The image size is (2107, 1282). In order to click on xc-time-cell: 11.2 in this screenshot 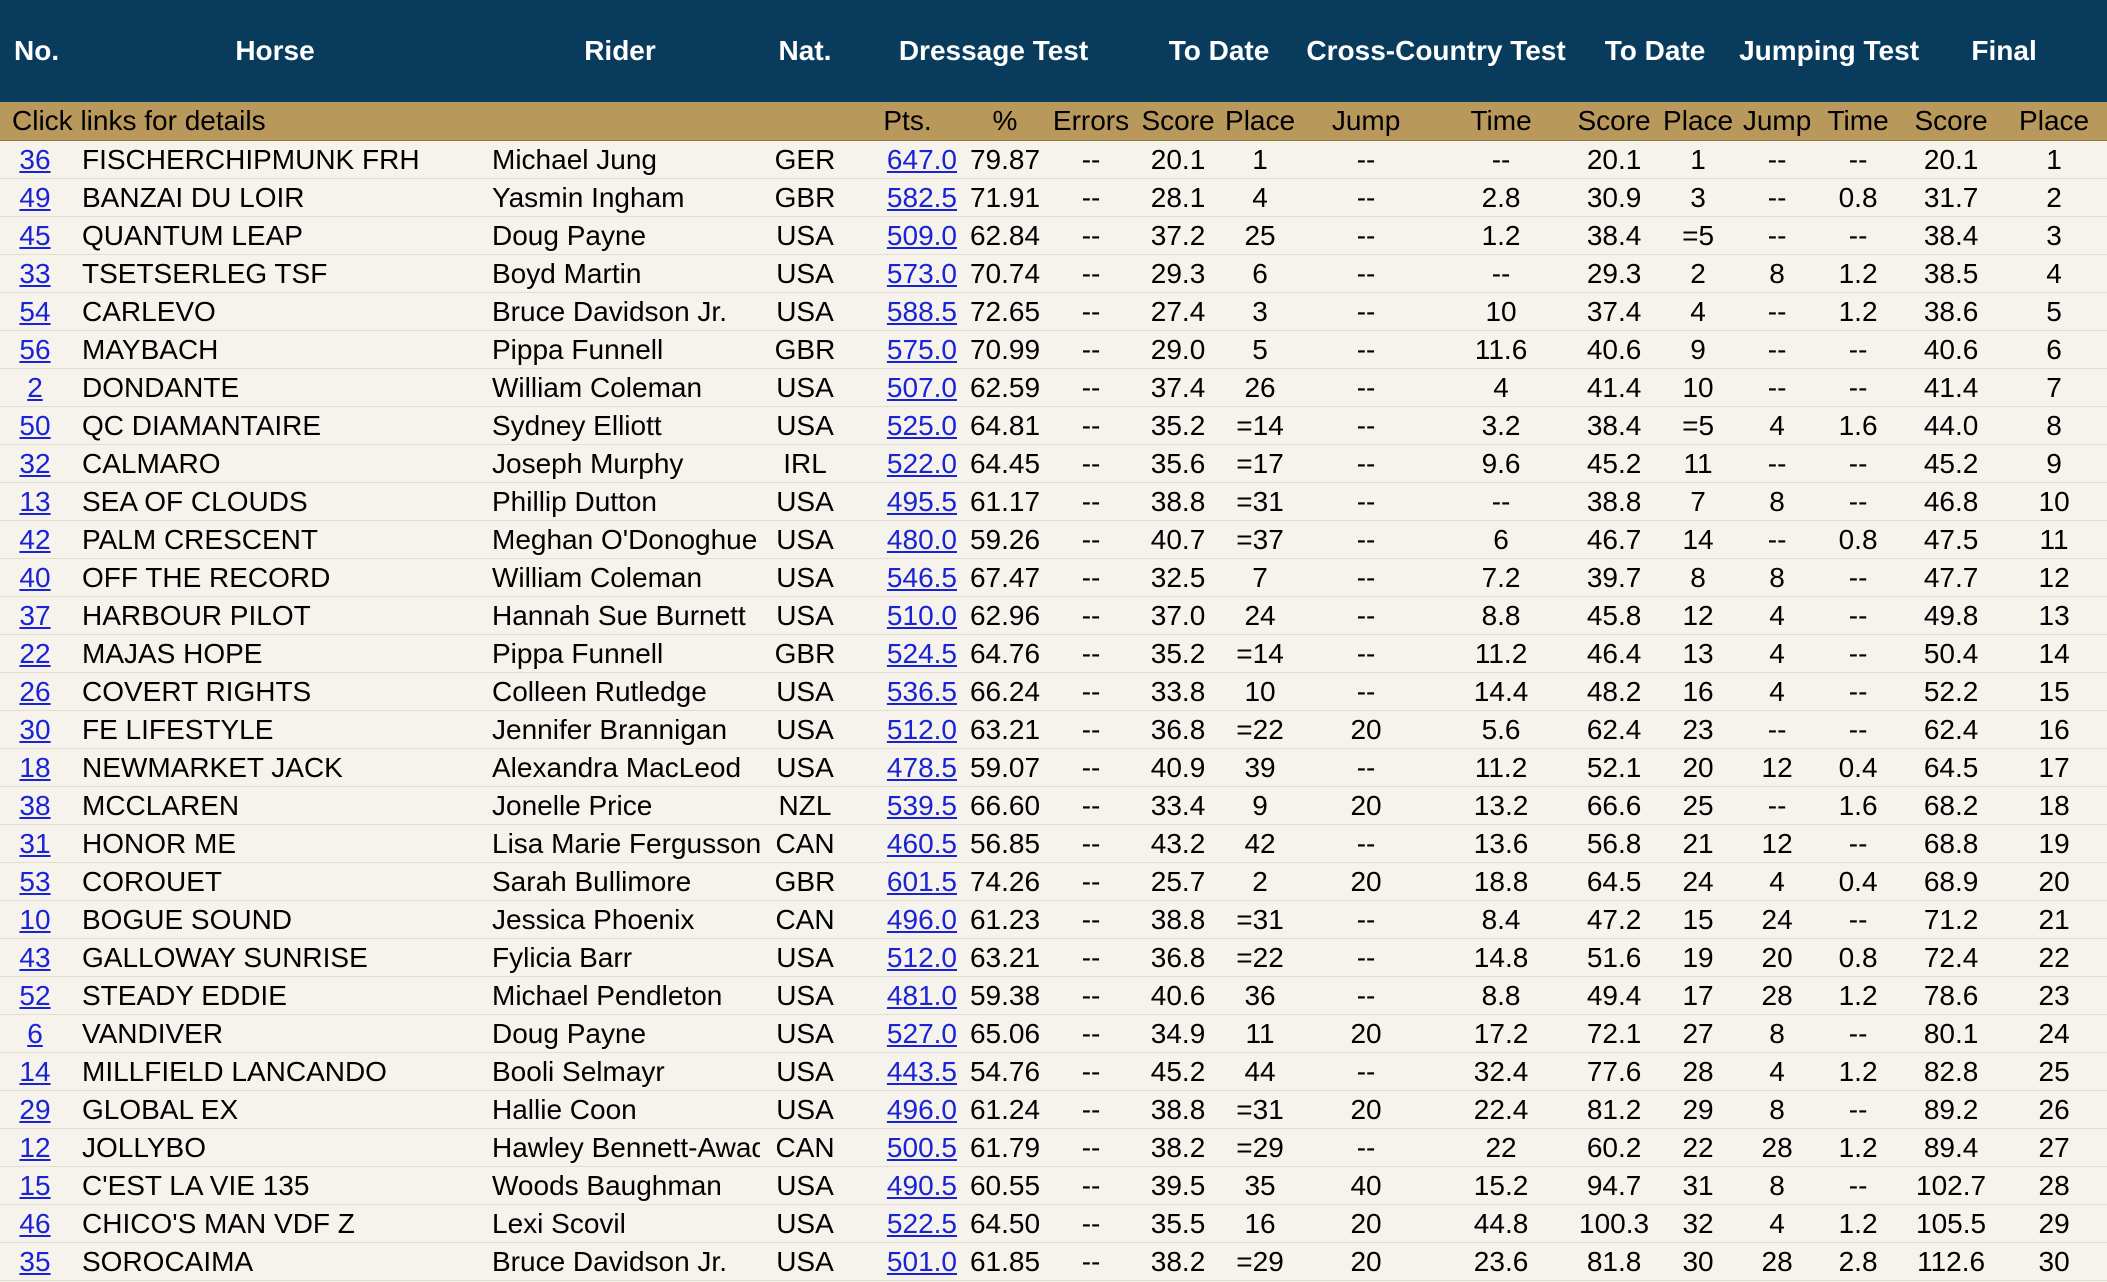, I will do `click(1501, 653)`.